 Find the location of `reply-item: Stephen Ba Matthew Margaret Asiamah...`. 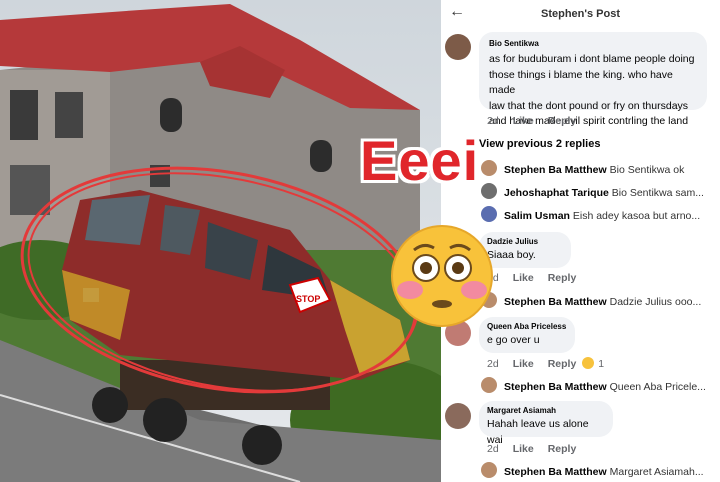

reply-item: Stephen Ba Matthew Margaret Asiamah... is located at coordinates (604, 472).